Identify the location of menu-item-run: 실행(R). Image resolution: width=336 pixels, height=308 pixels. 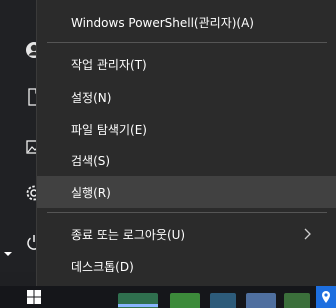
(186, 192).